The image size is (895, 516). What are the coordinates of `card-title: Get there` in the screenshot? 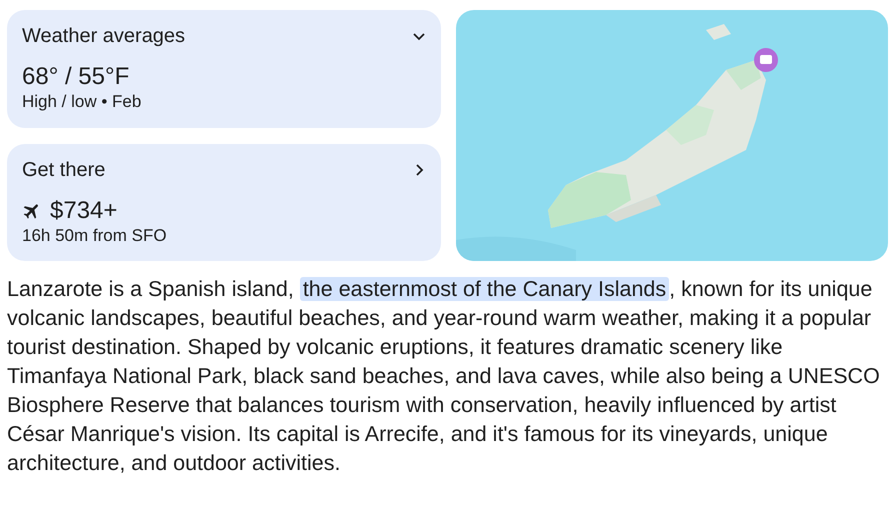 It's located at (64, 170).